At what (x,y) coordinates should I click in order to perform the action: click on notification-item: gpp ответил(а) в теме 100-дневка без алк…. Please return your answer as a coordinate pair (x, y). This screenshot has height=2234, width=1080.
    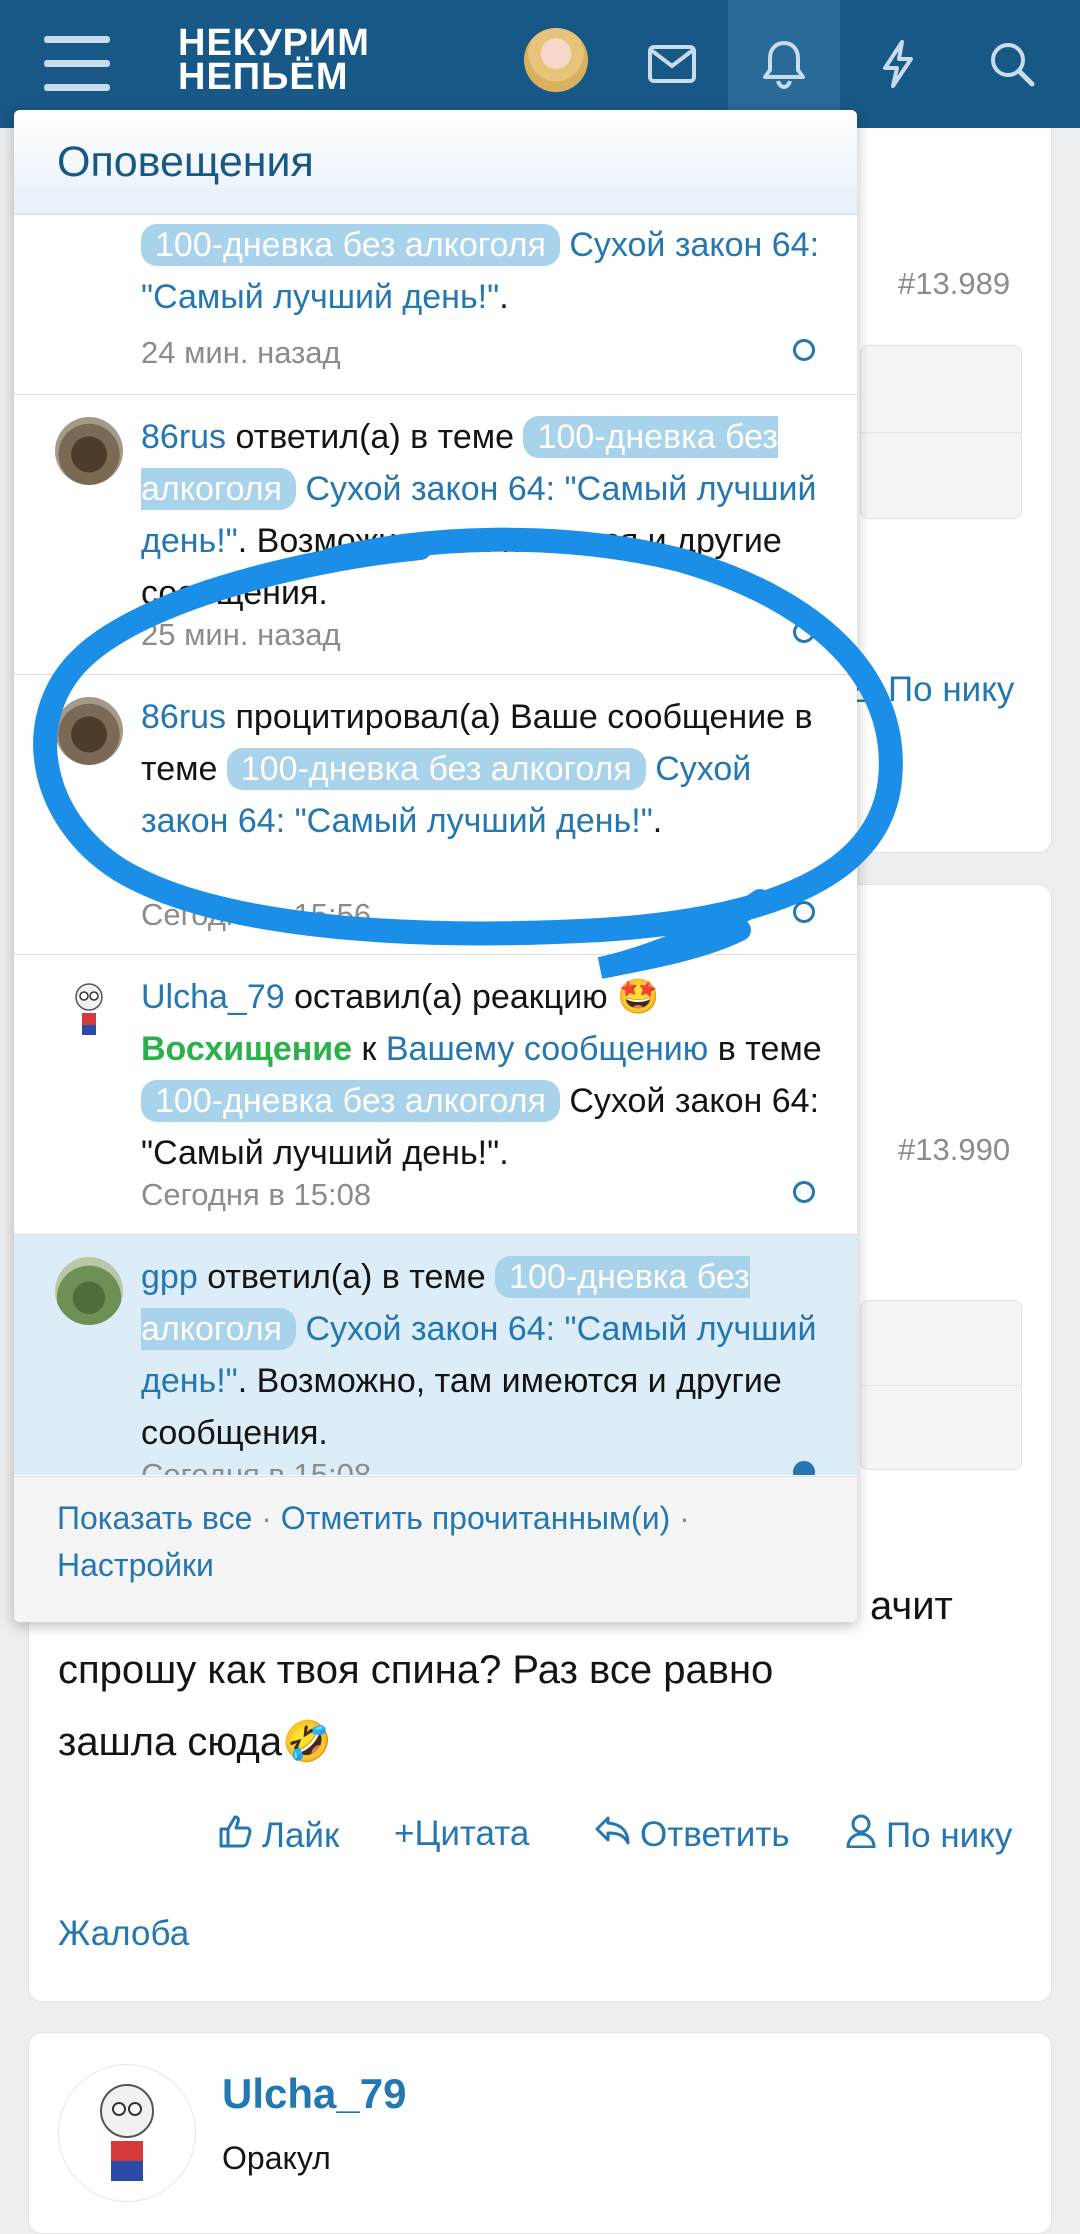
    Looking at the image, I should click on (435, 1355).